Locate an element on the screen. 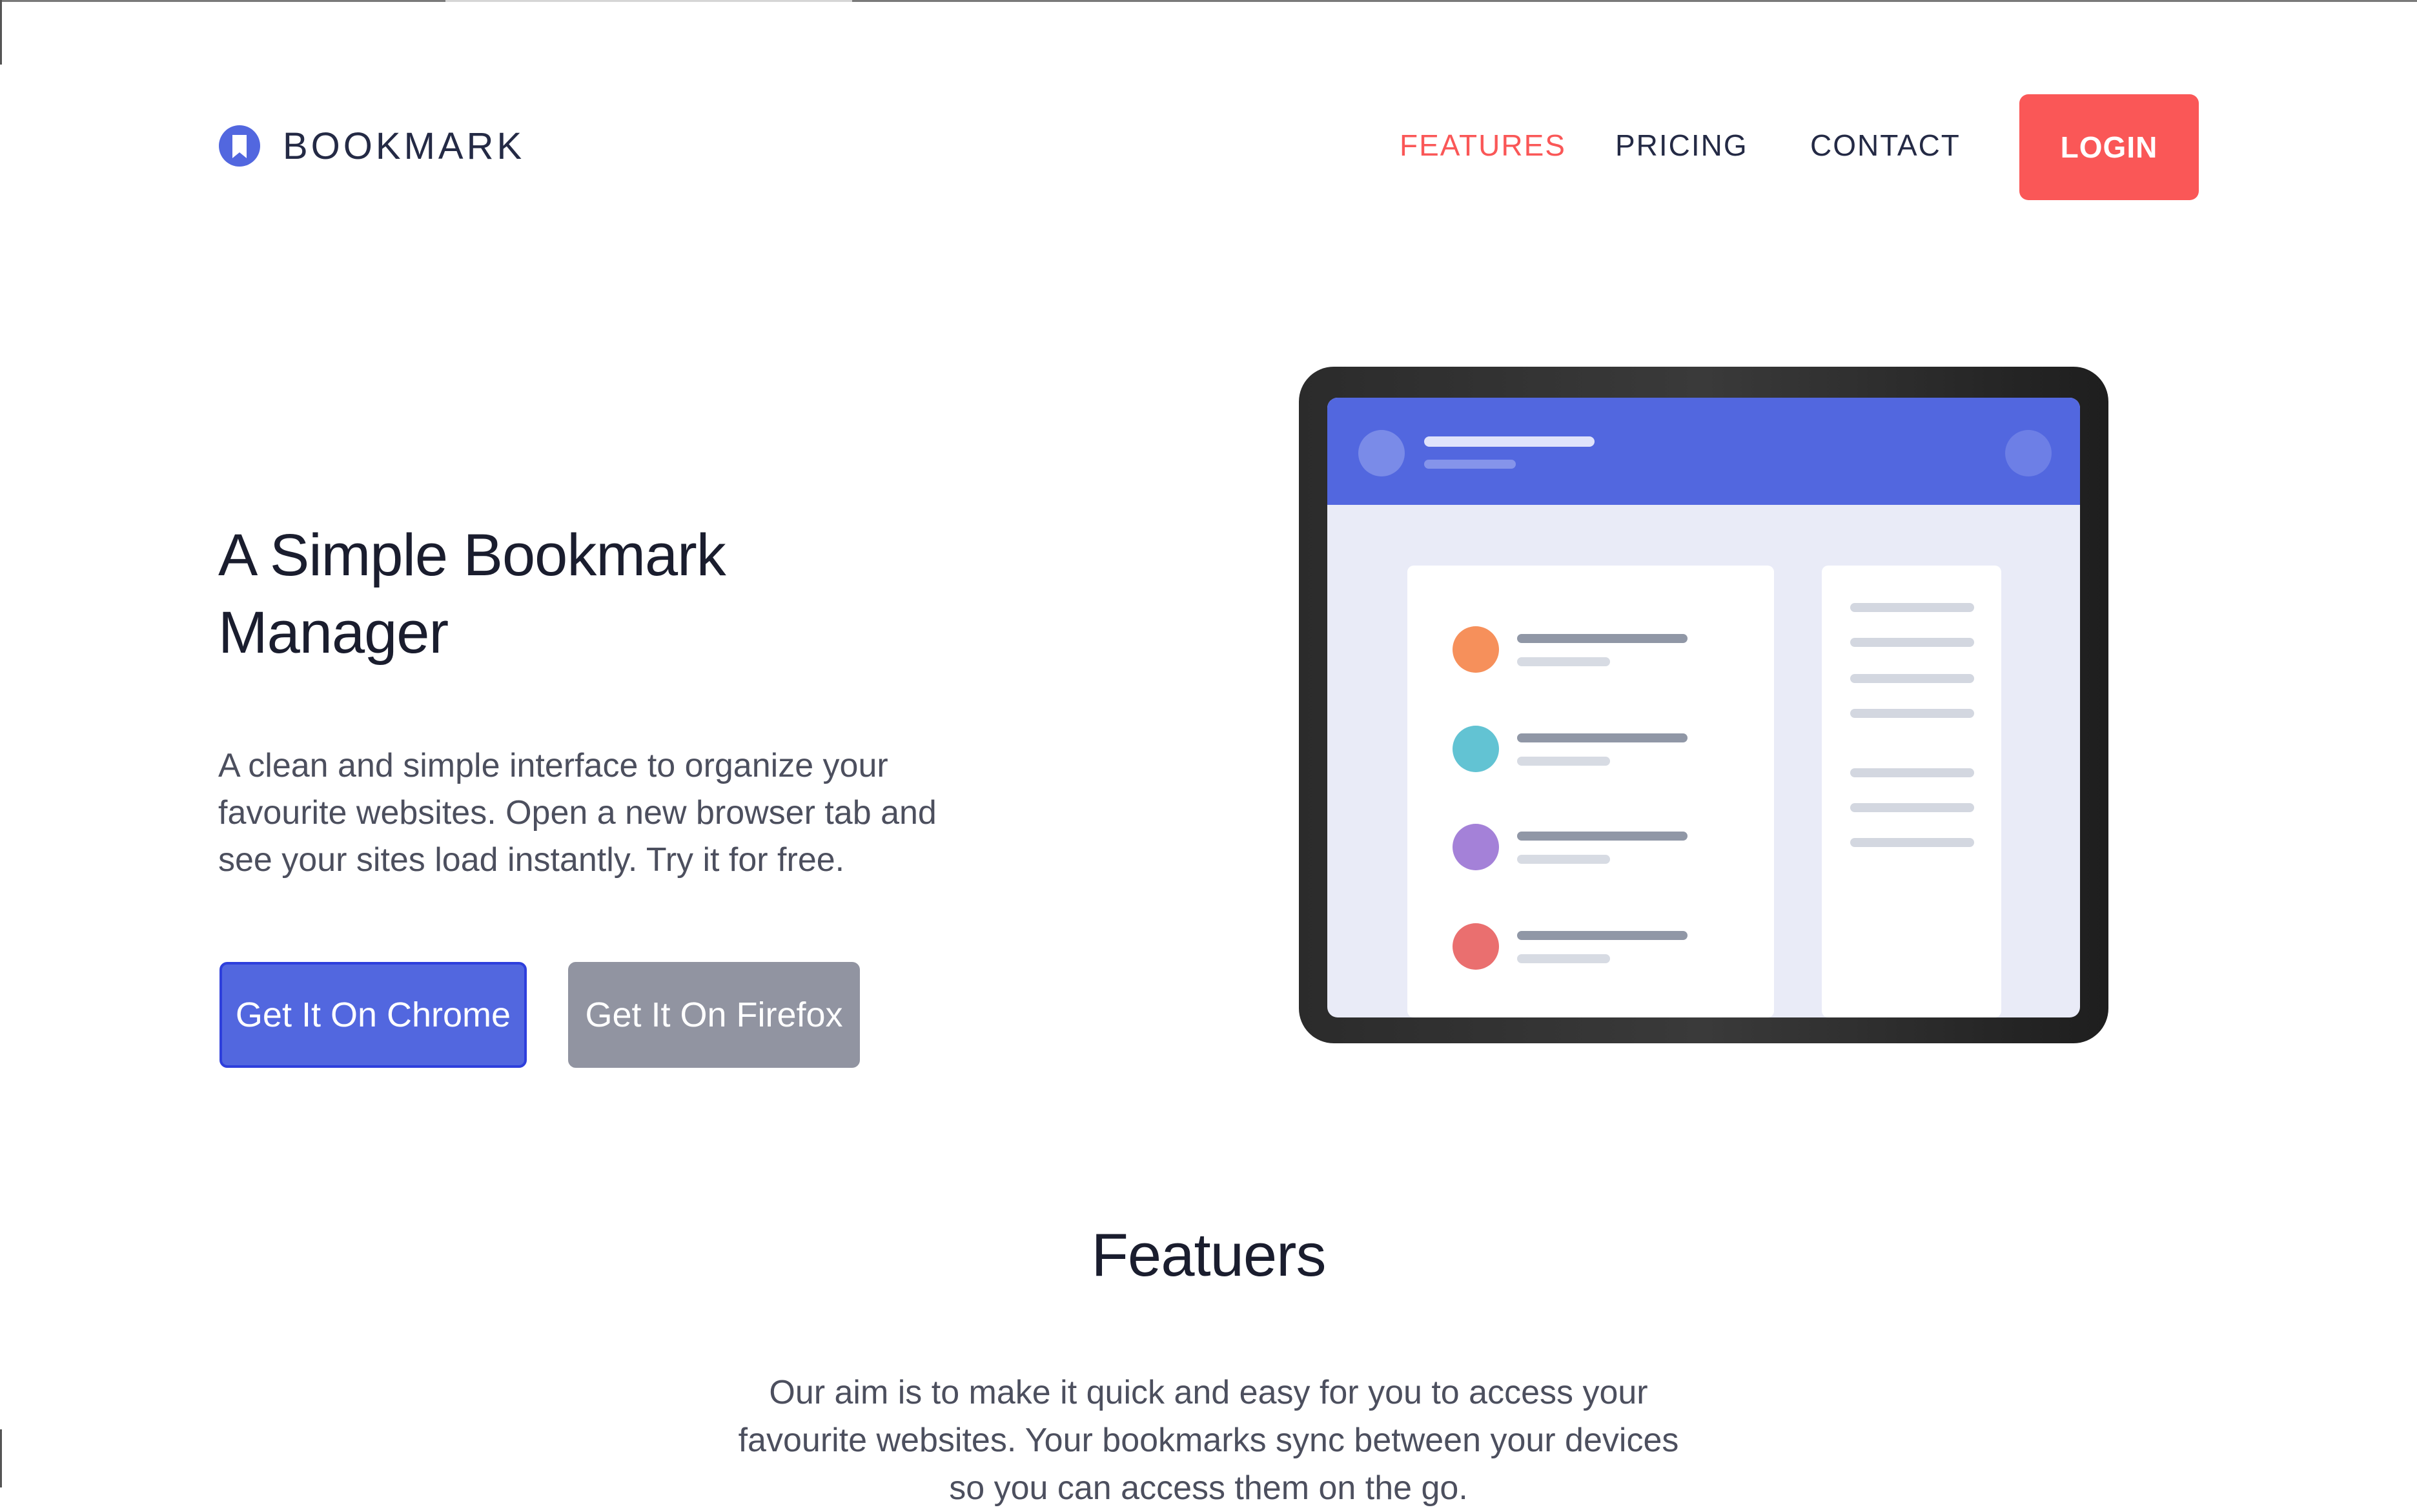 This screenshot has width=2417, height=1512. header-avatar is located at coordinates (1381, 453).